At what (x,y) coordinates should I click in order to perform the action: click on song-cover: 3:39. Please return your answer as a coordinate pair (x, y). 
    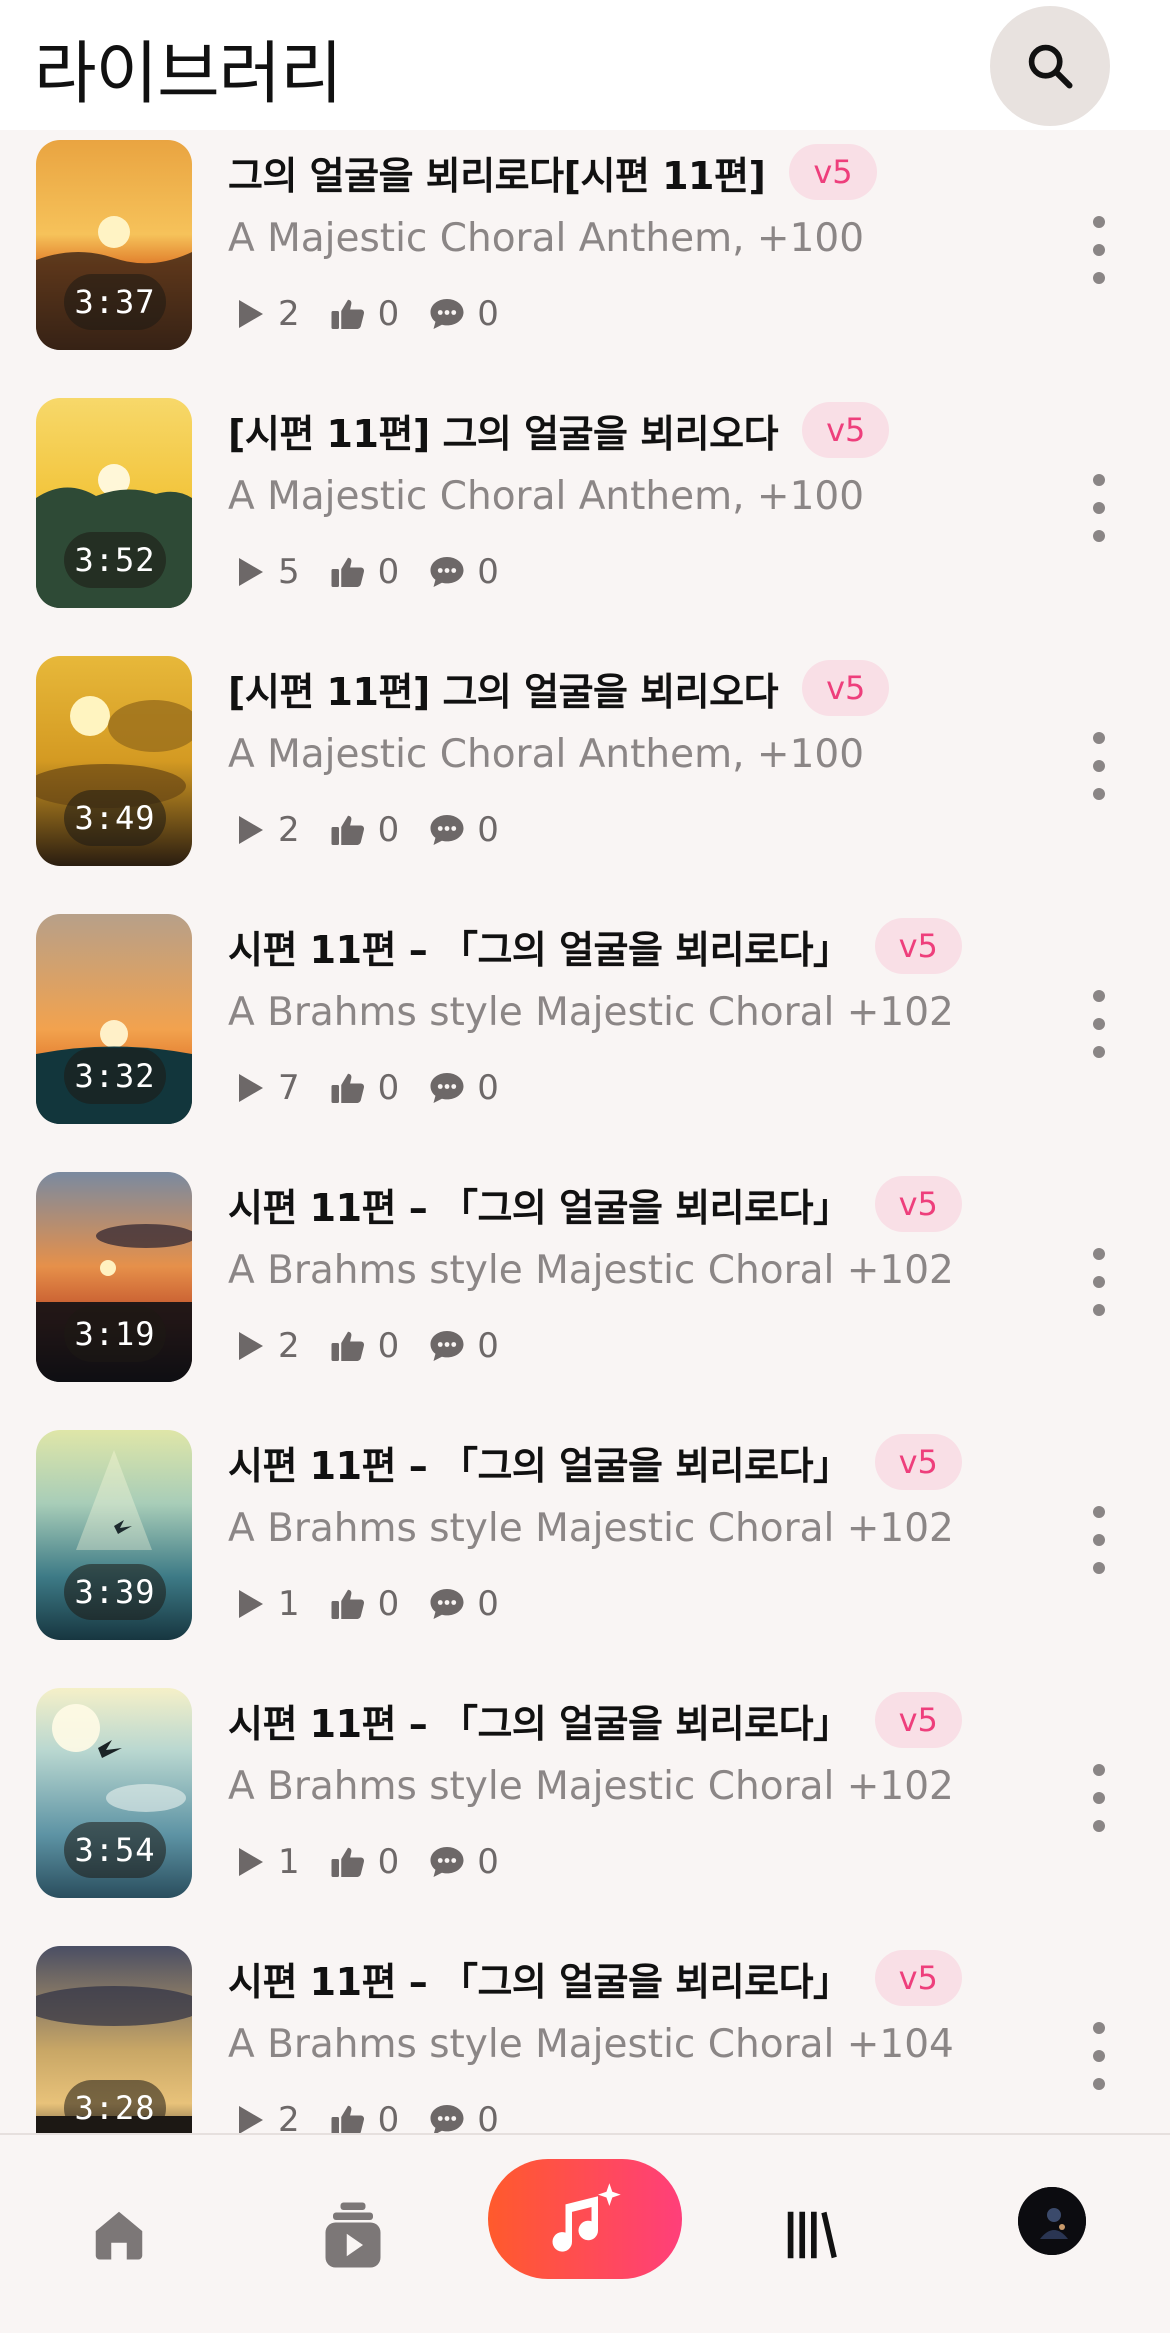
    Looking at the image, I should click on (114, 1535).